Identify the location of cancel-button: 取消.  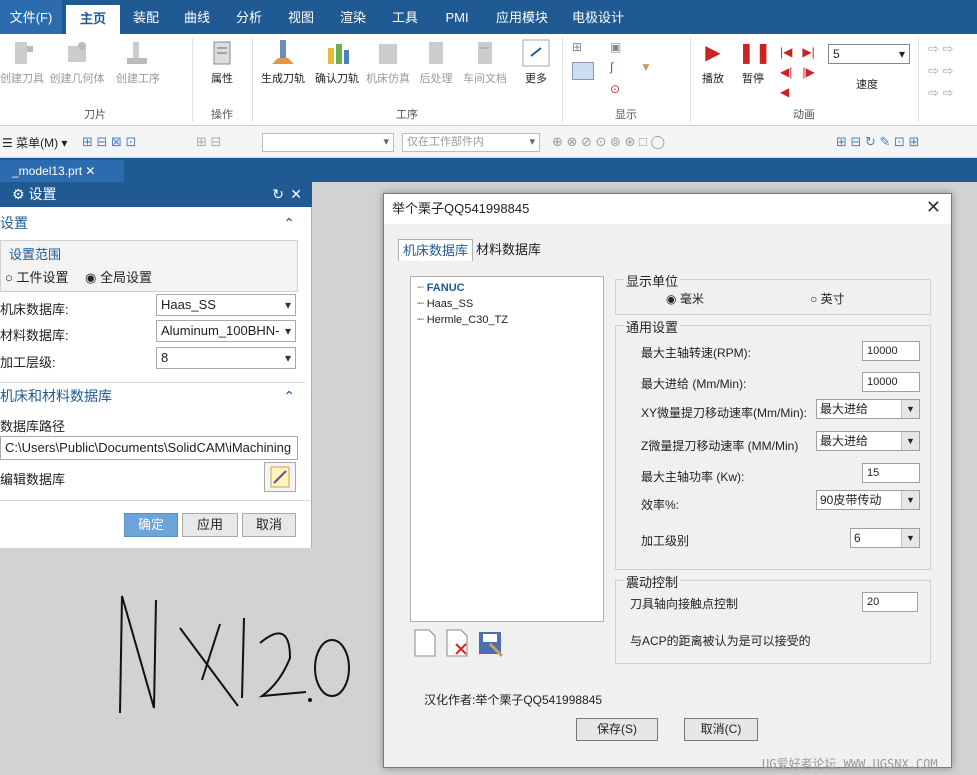
(269, 525).